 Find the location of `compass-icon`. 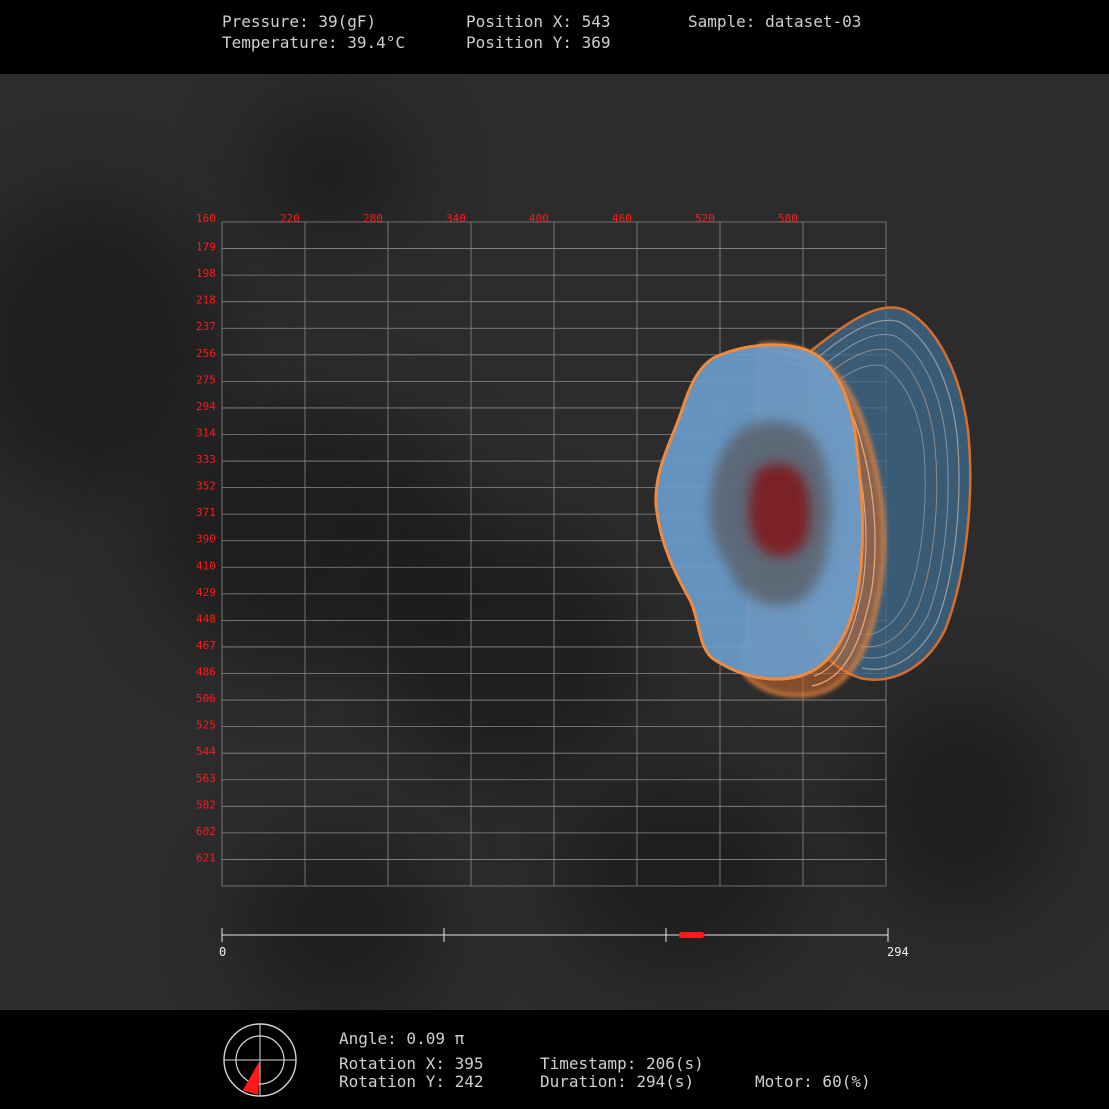

compass-icon is located at coordinates (260, 1060).